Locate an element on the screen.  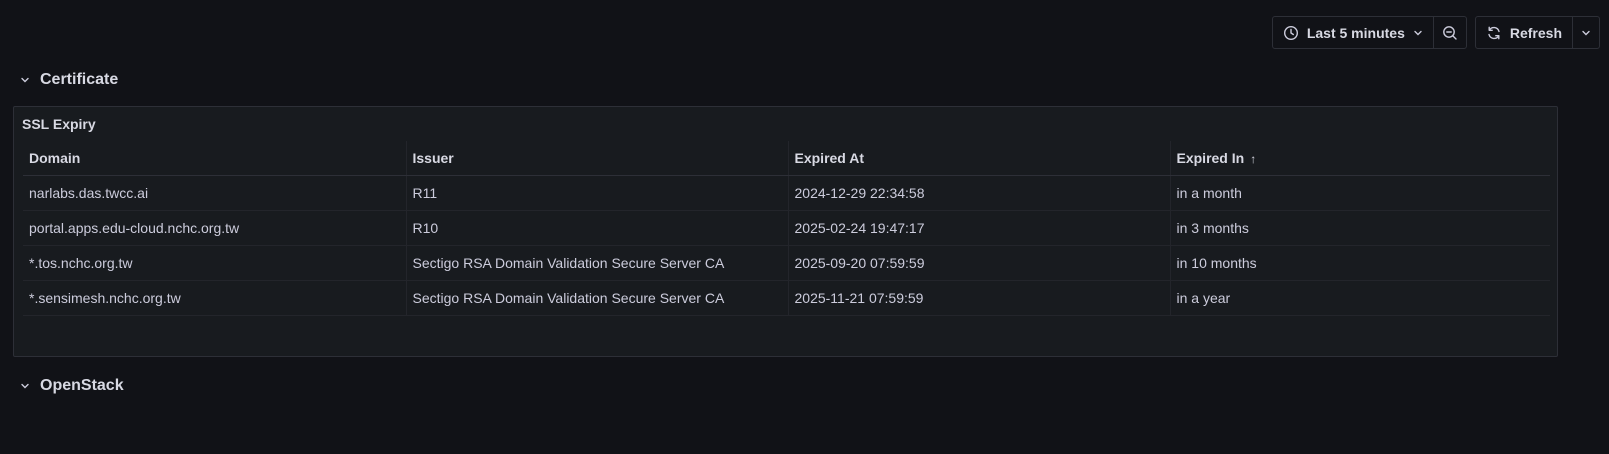
cell-expired-in: in 10 months is located at coordinates (1359, 263).